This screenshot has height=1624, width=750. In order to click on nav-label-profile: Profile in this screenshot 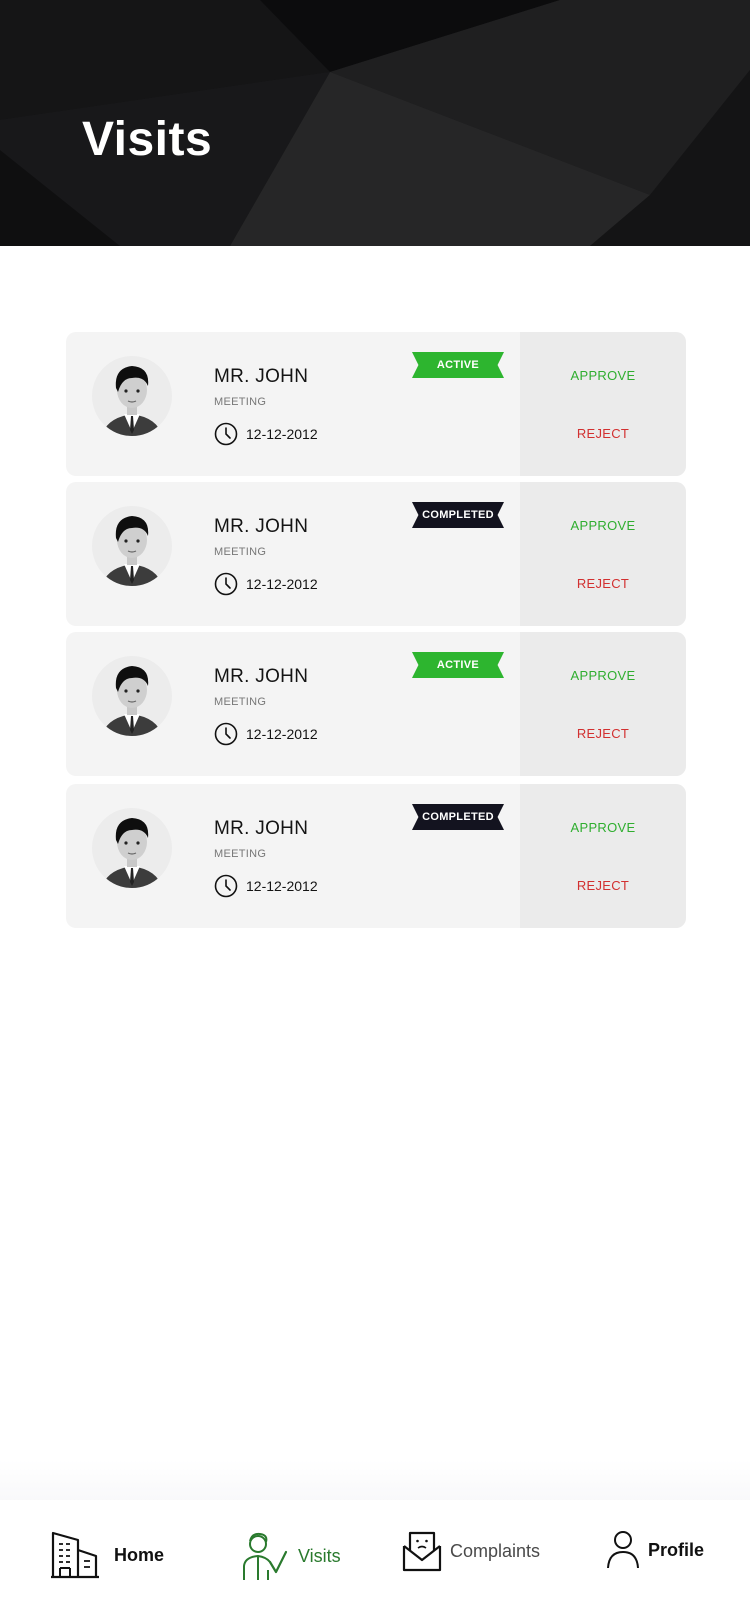, I will do `click(676, 1549)`.